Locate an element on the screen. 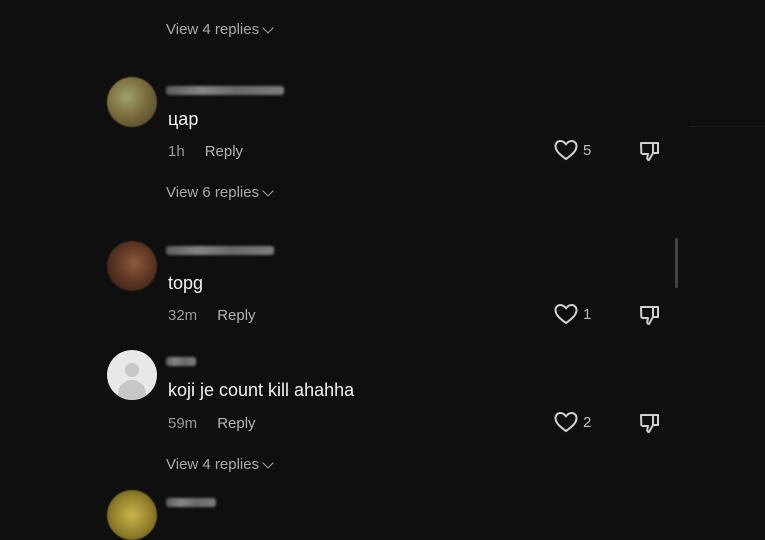 The width and height of the screenshot is (765, 540). like-button: 1 is located at coordinates (572, 314).